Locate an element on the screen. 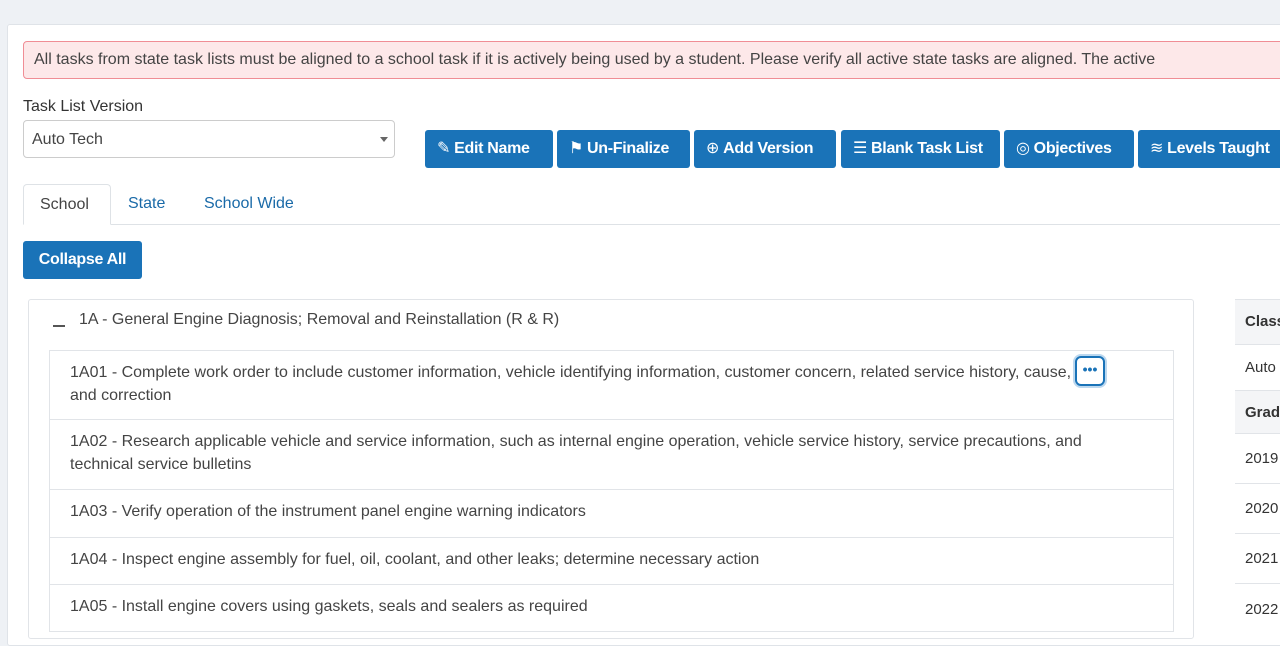 This screenshot has height=646, width=1280. plus-circle-icon: ⊕ is located at coordinates (713, 148).